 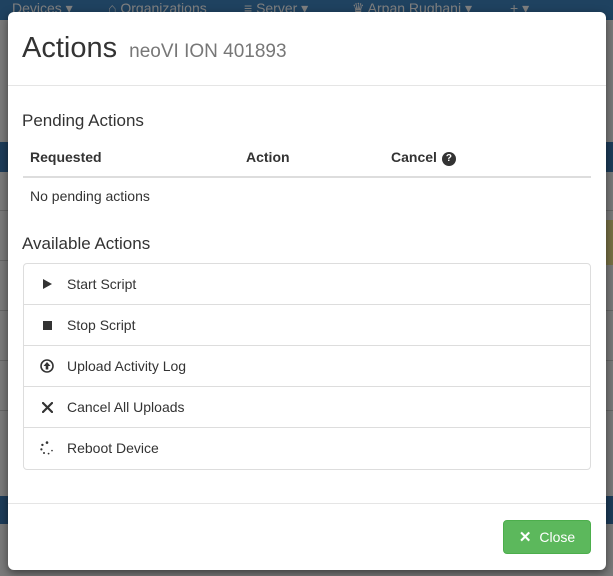 I want to click on action-start-script: Start Script, so click(x=307, y=284).